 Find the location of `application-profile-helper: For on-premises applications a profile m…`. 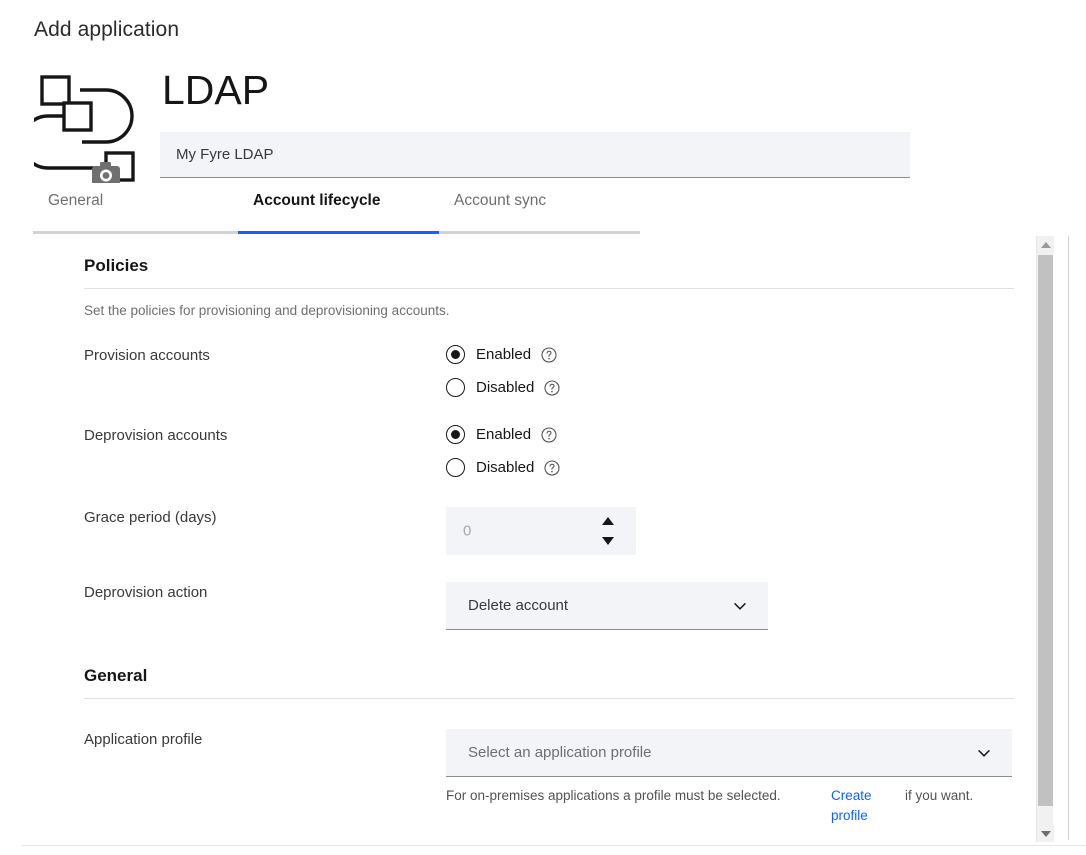

application-profile-helper: For on-premises applications a profile m… is located at coordinates (730, 805).